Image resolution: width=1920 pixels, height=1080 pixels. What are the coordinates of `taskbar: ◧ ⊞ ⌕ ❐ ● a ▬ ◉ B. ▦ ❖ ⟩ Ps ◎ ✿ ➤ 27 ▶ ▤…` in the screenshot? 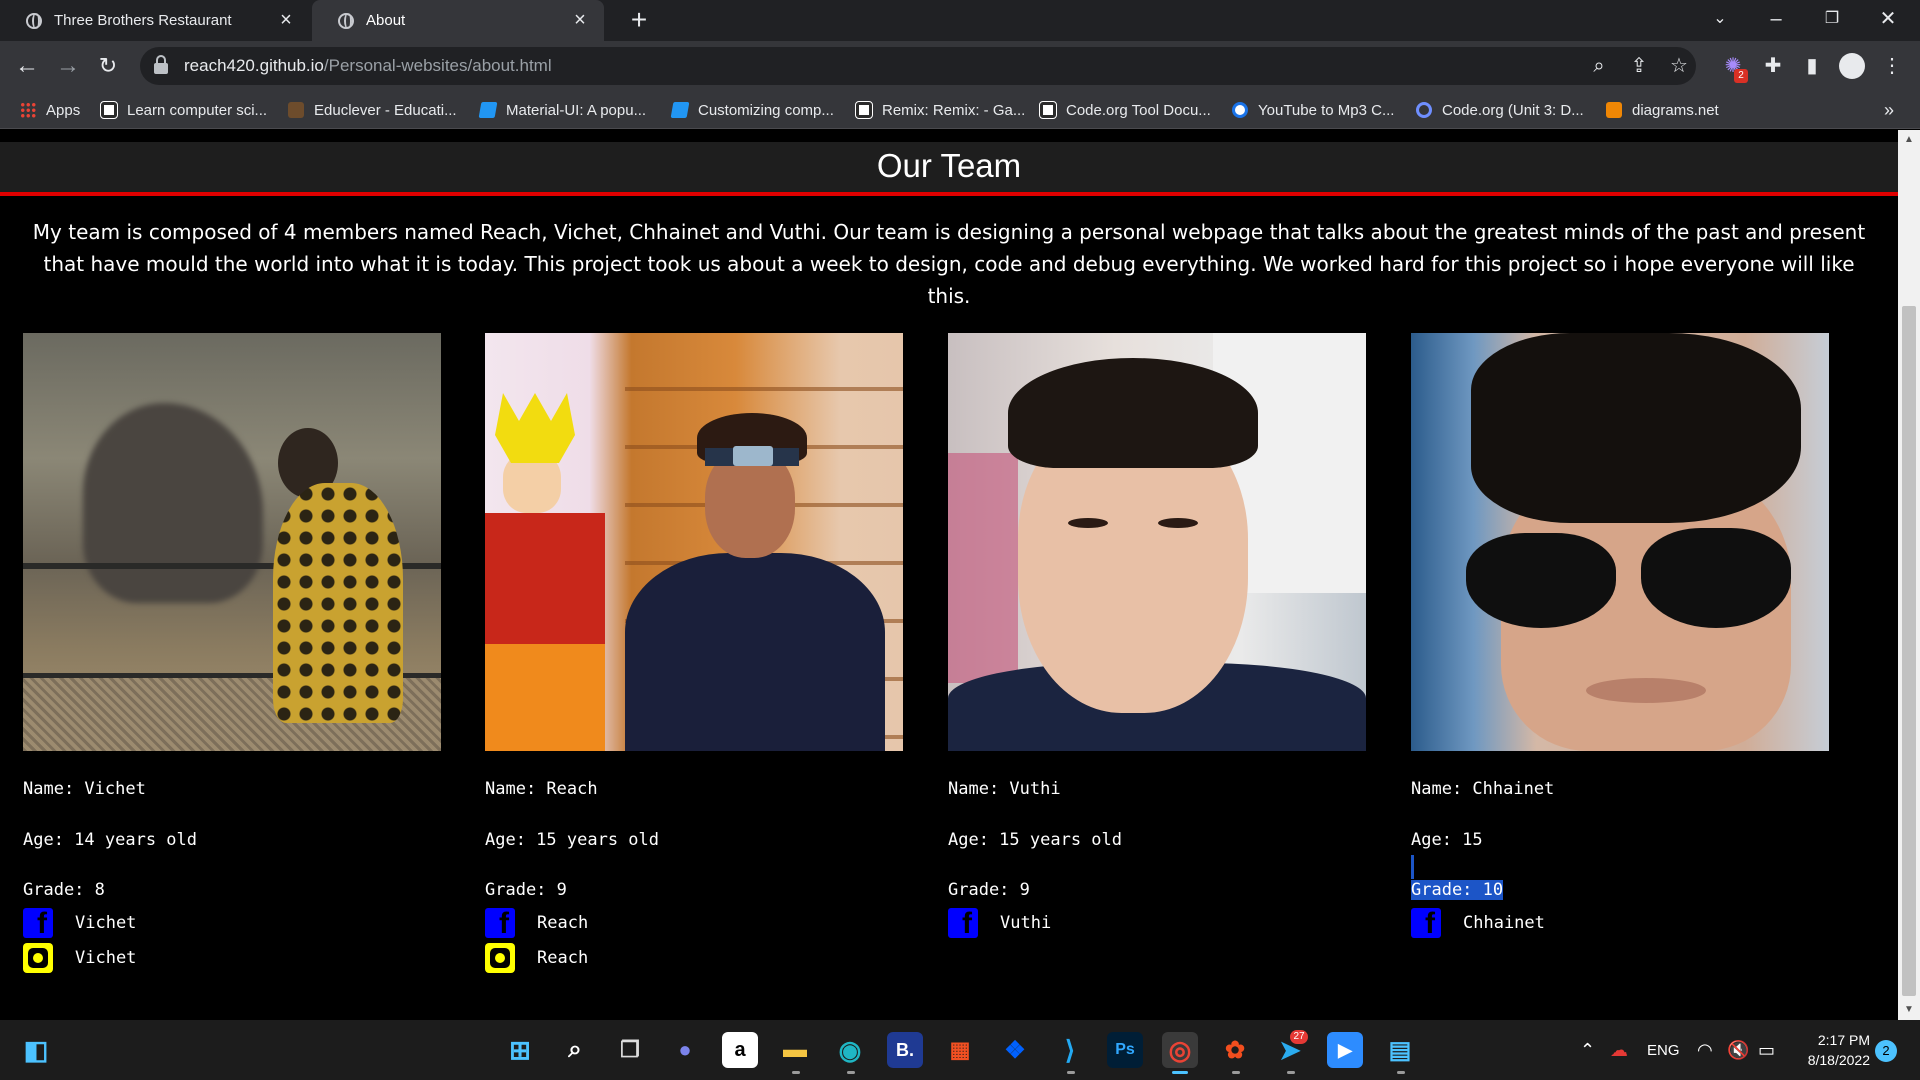 It's located at (960, 1050).